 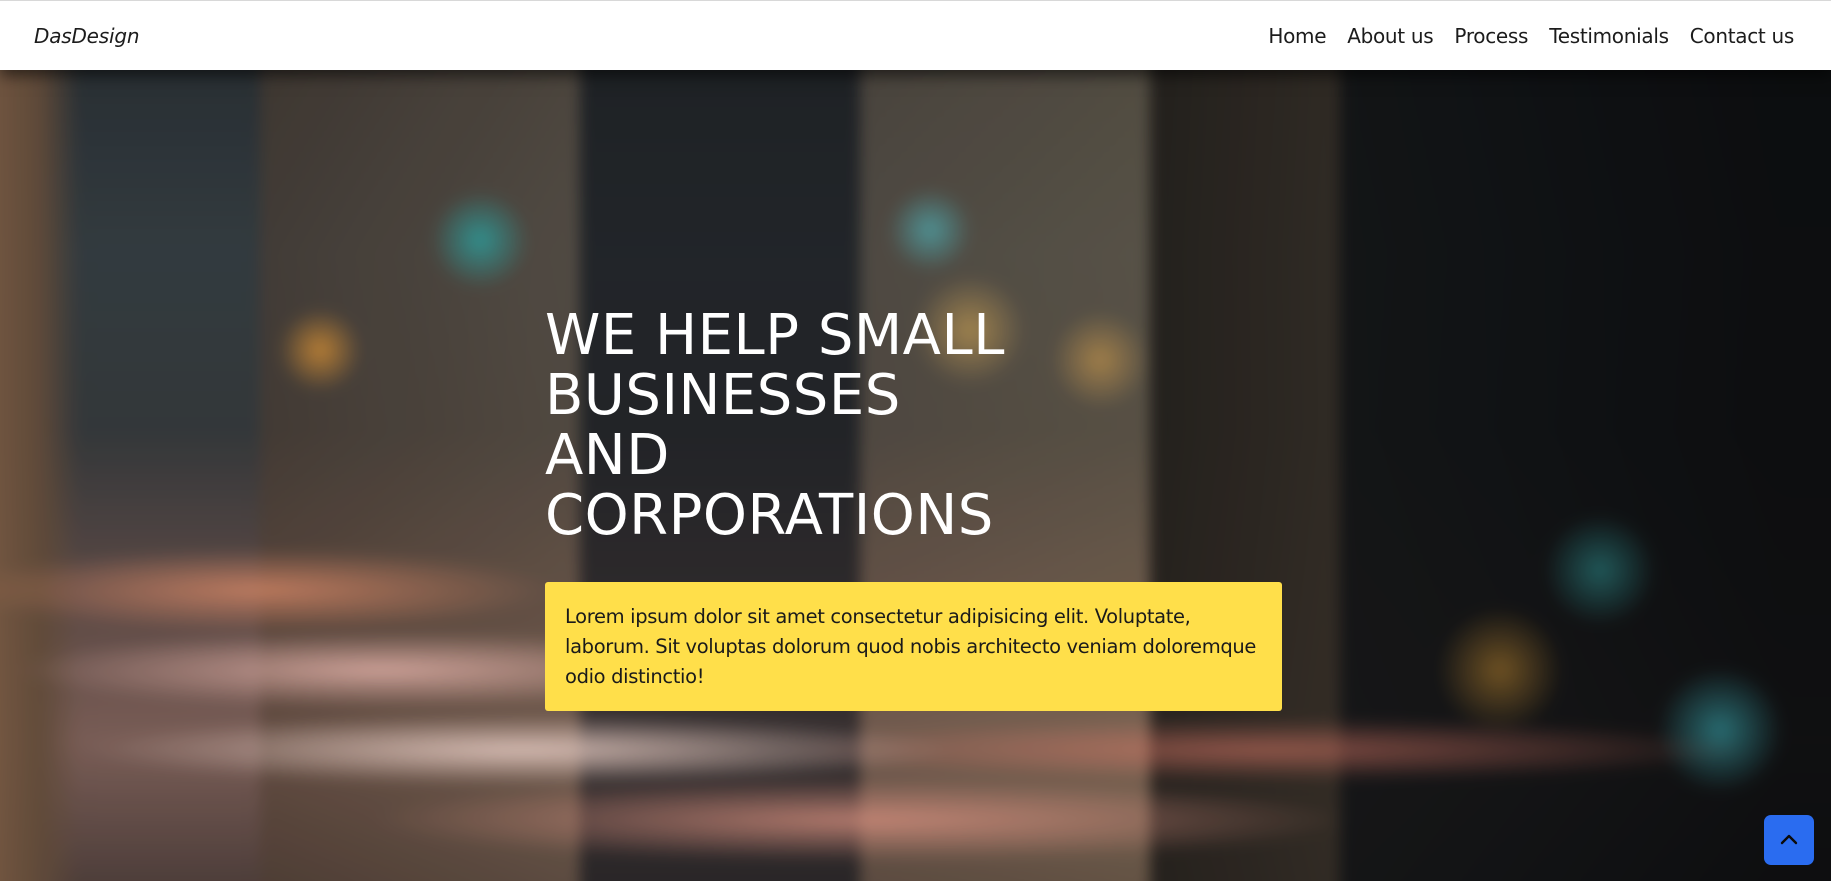 I want to click on nav-link-about-us: About us, so click(x=1390, y=36).